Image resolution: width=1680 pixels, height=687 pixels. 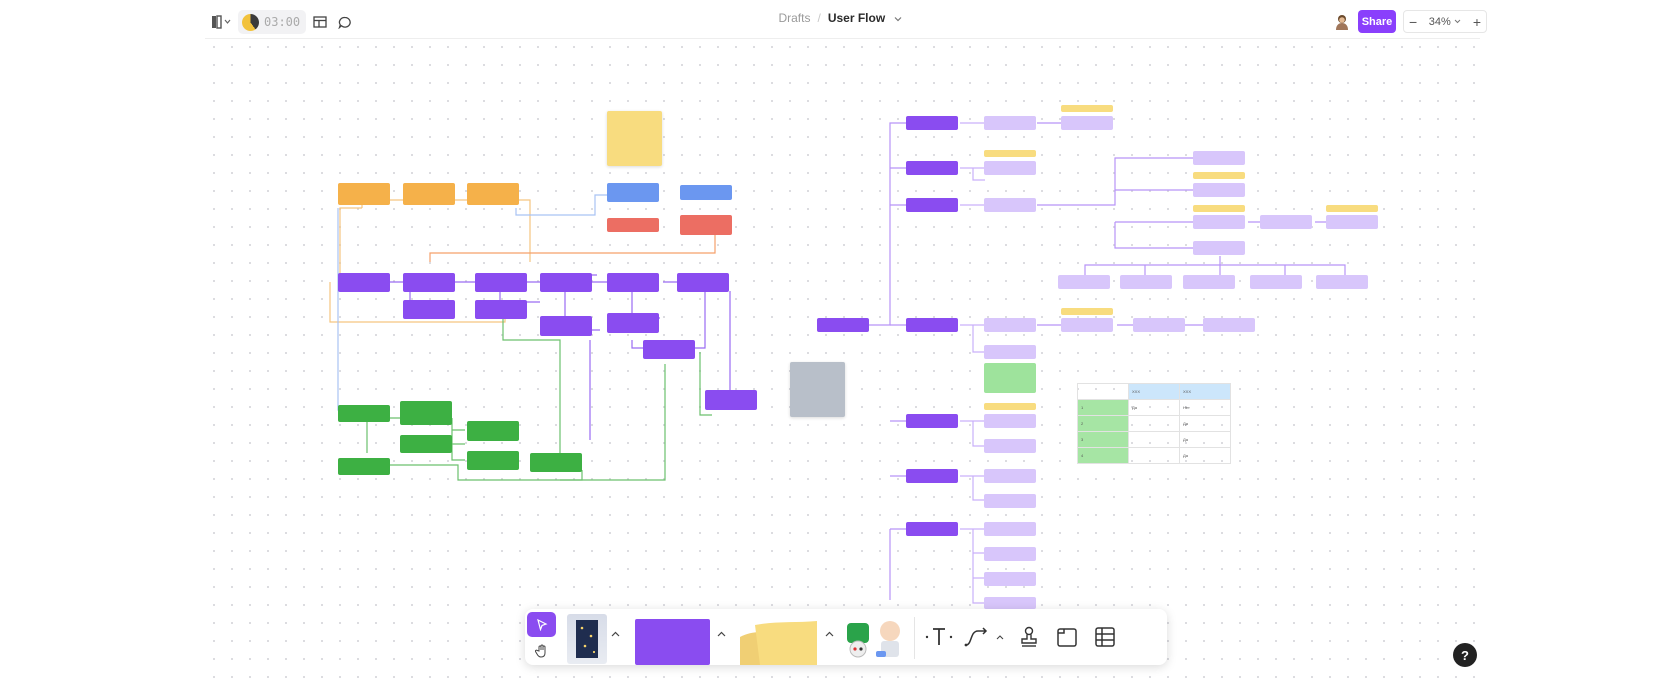 I want to click on shape-expand, so click(x=721, y=634).